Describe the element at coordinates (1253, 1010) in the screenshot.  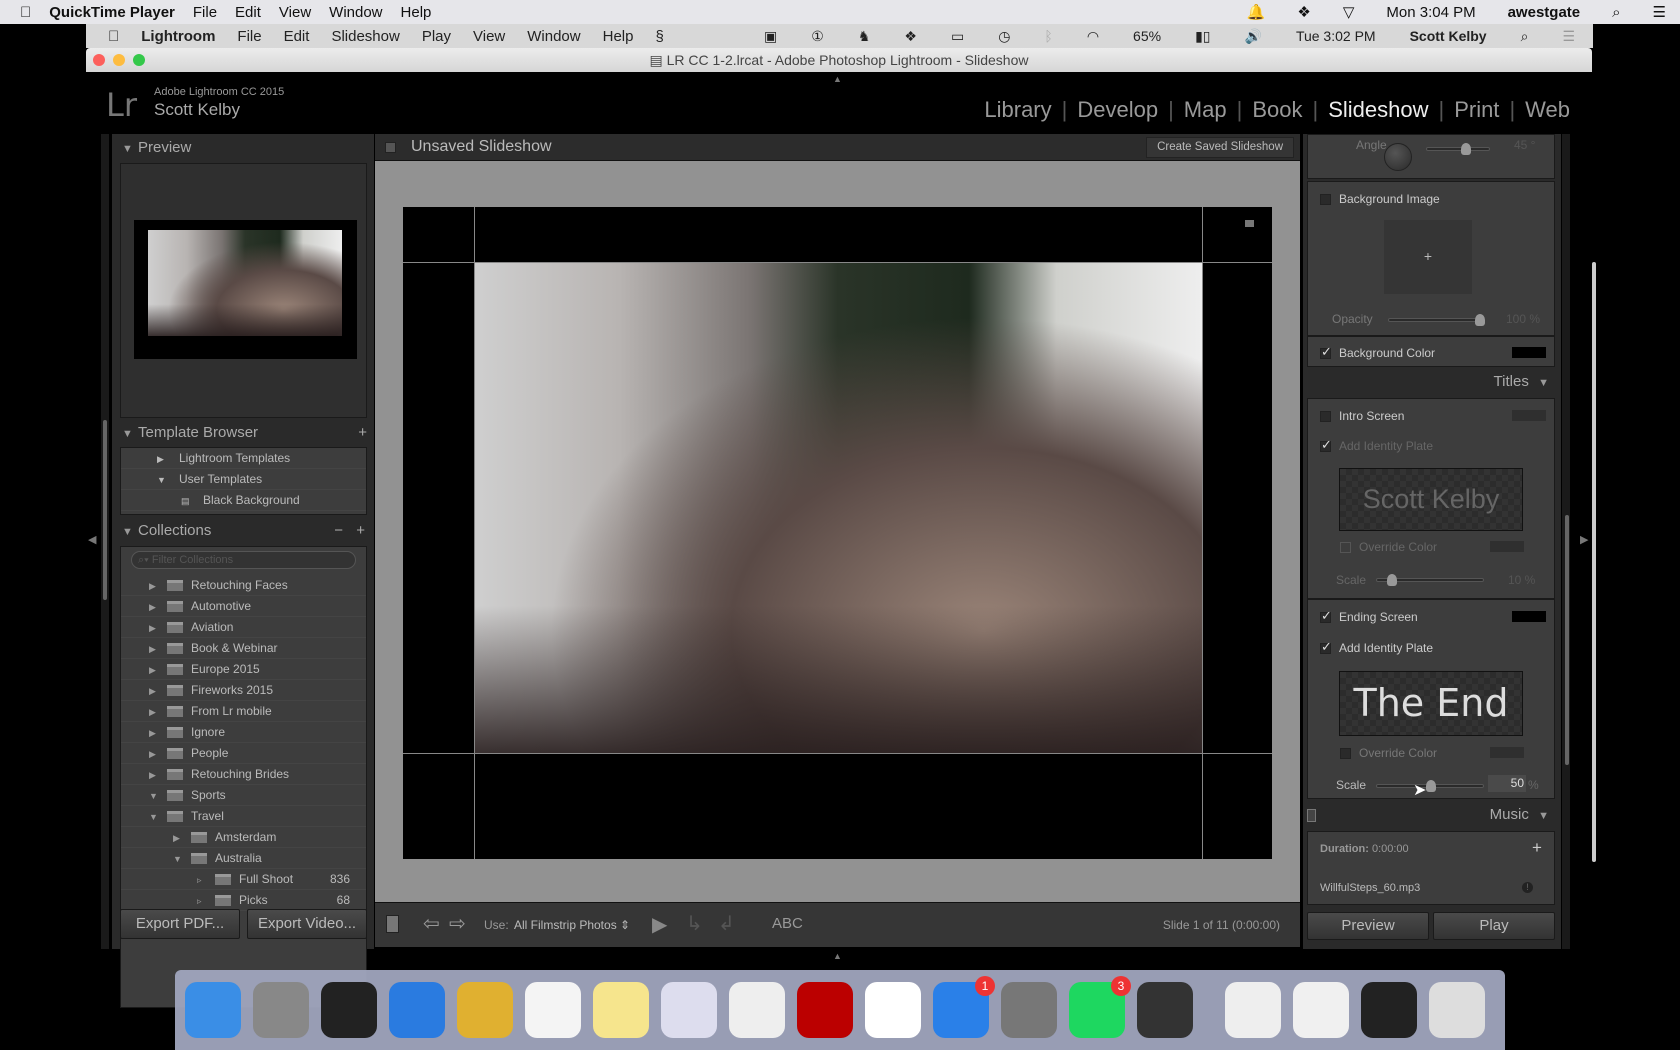
I see `document-icon` at that location.